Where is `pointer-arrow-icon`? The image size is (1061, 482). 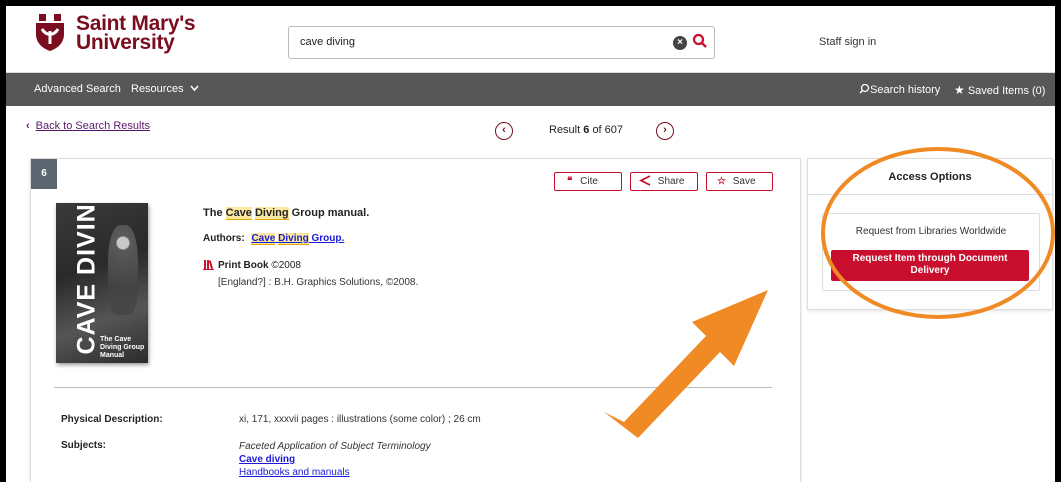 pointer-arrow-icon is located at coordinates (686, 364).